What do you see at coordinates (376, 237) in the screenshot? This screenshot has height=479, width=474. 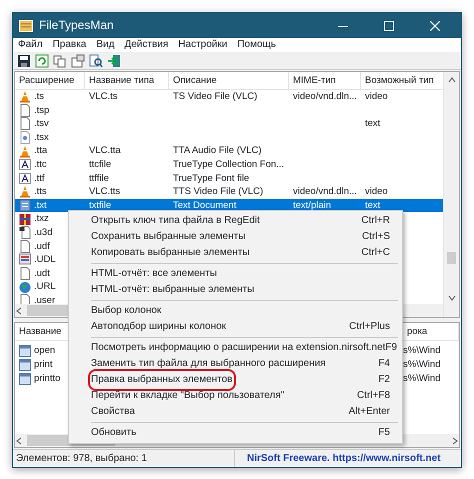 I see `shortcut-text: Ctrl+S` at bounding box center [376, 237].